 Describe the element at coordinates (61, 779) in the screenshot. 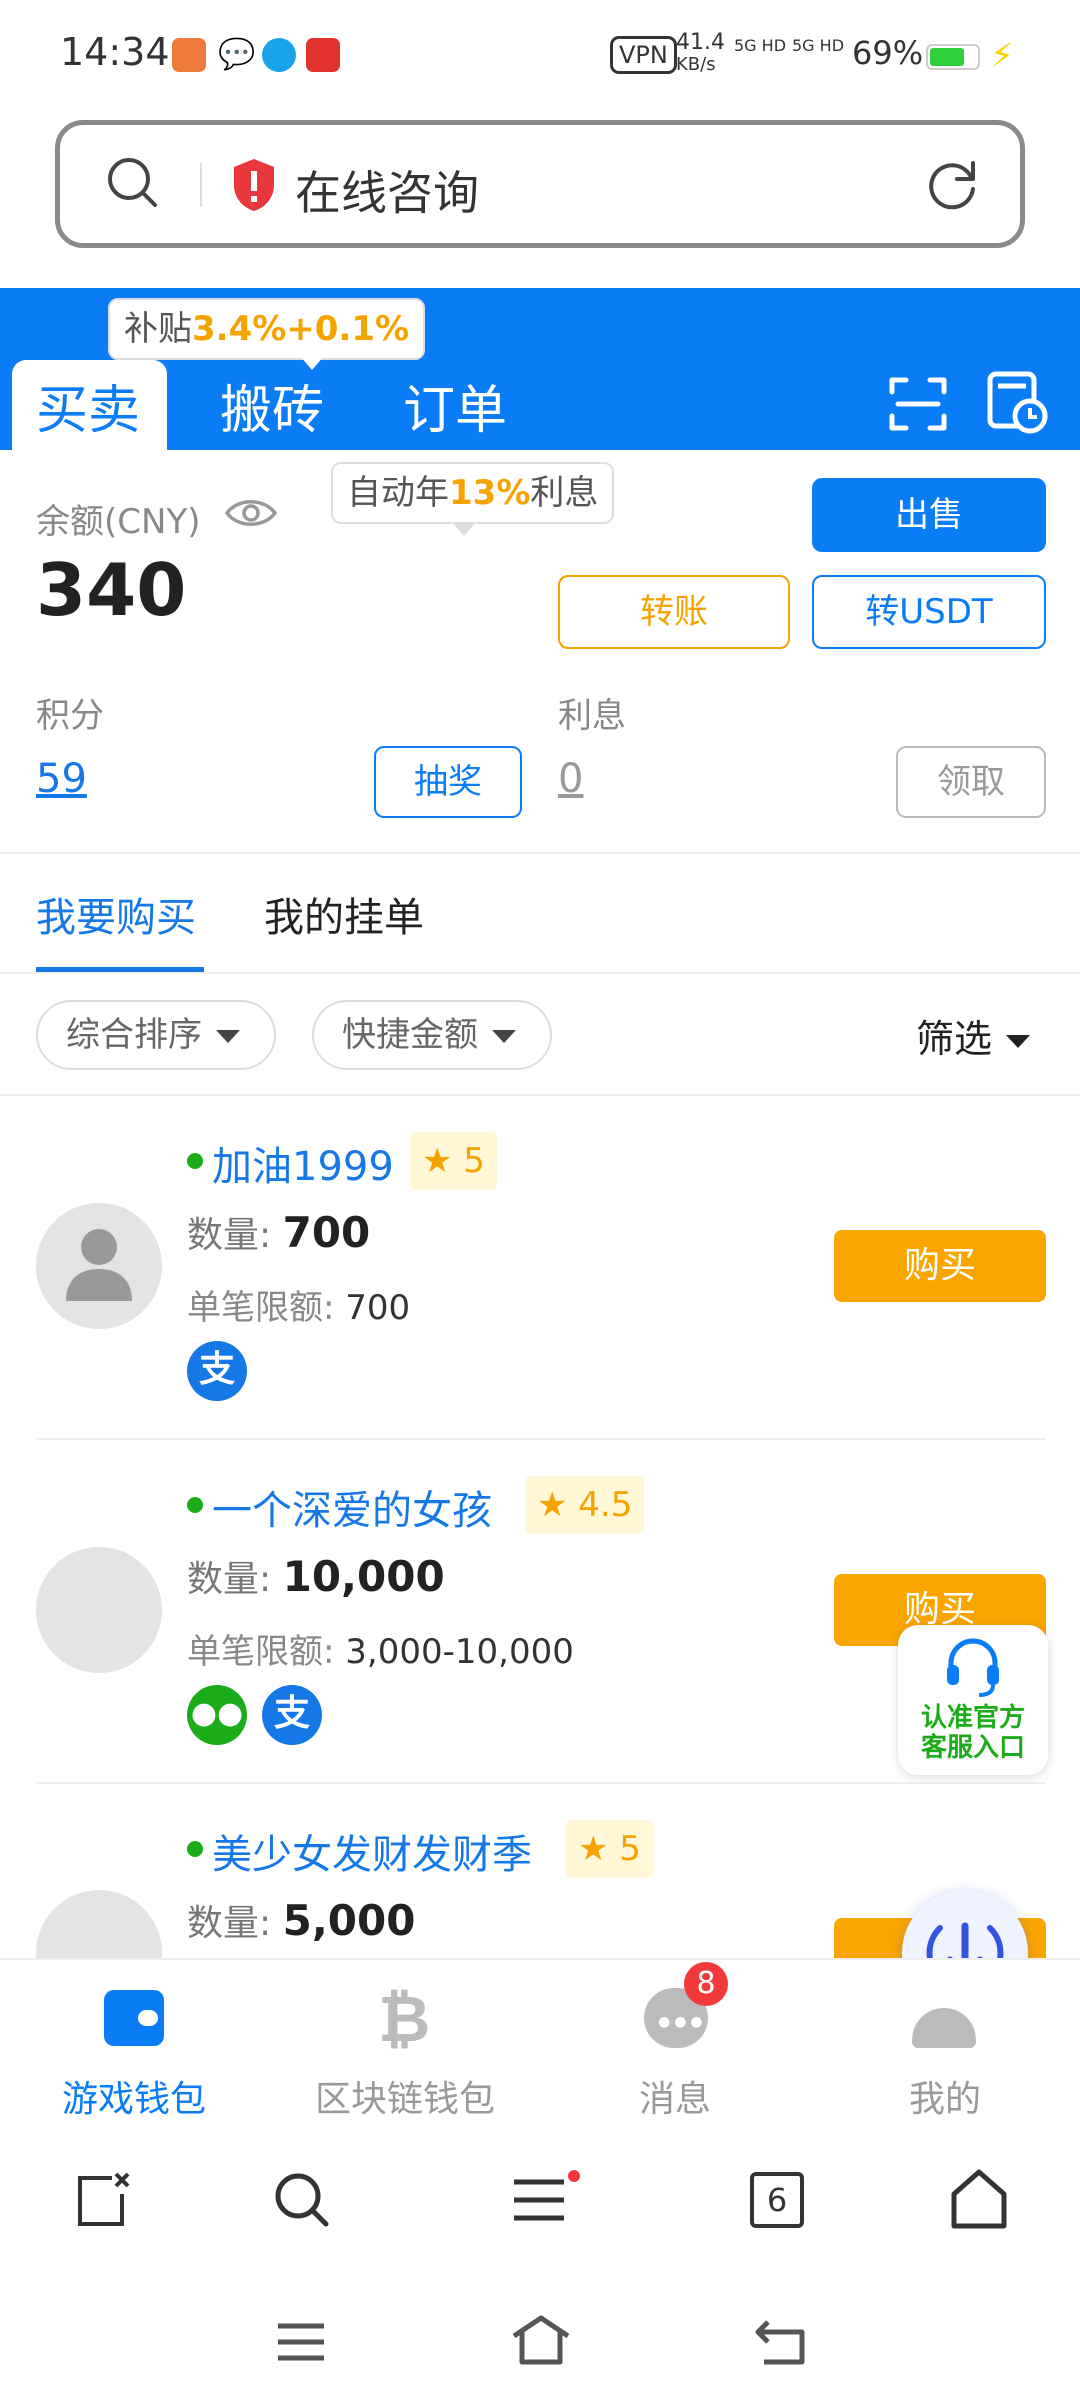

I see `points-value: 59` at that location.